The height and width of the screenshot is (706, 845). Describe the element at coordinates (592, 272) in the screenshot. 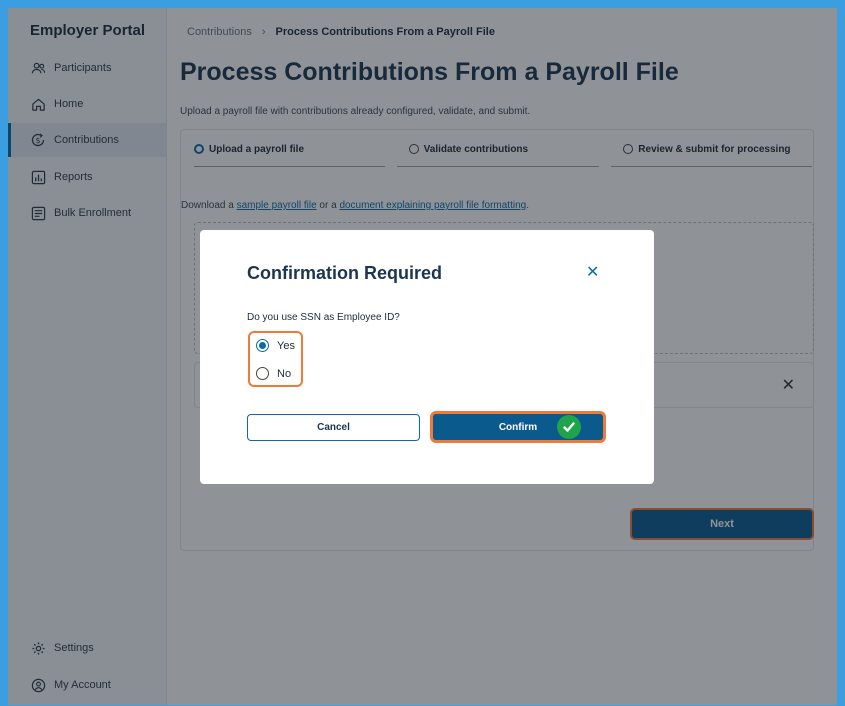

I see `close-icon: ✕` at that location.